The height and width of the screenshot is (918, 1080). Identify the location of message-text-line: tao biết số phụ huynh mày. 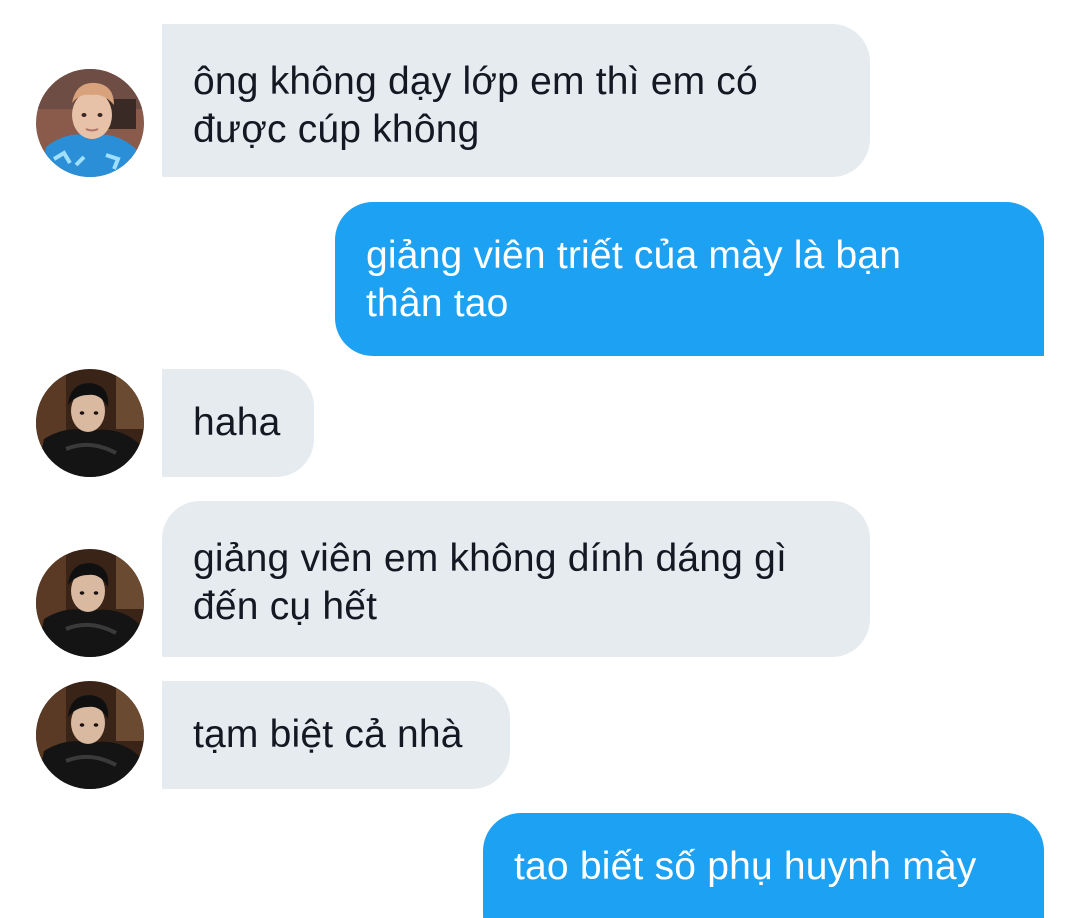
(745, 866).